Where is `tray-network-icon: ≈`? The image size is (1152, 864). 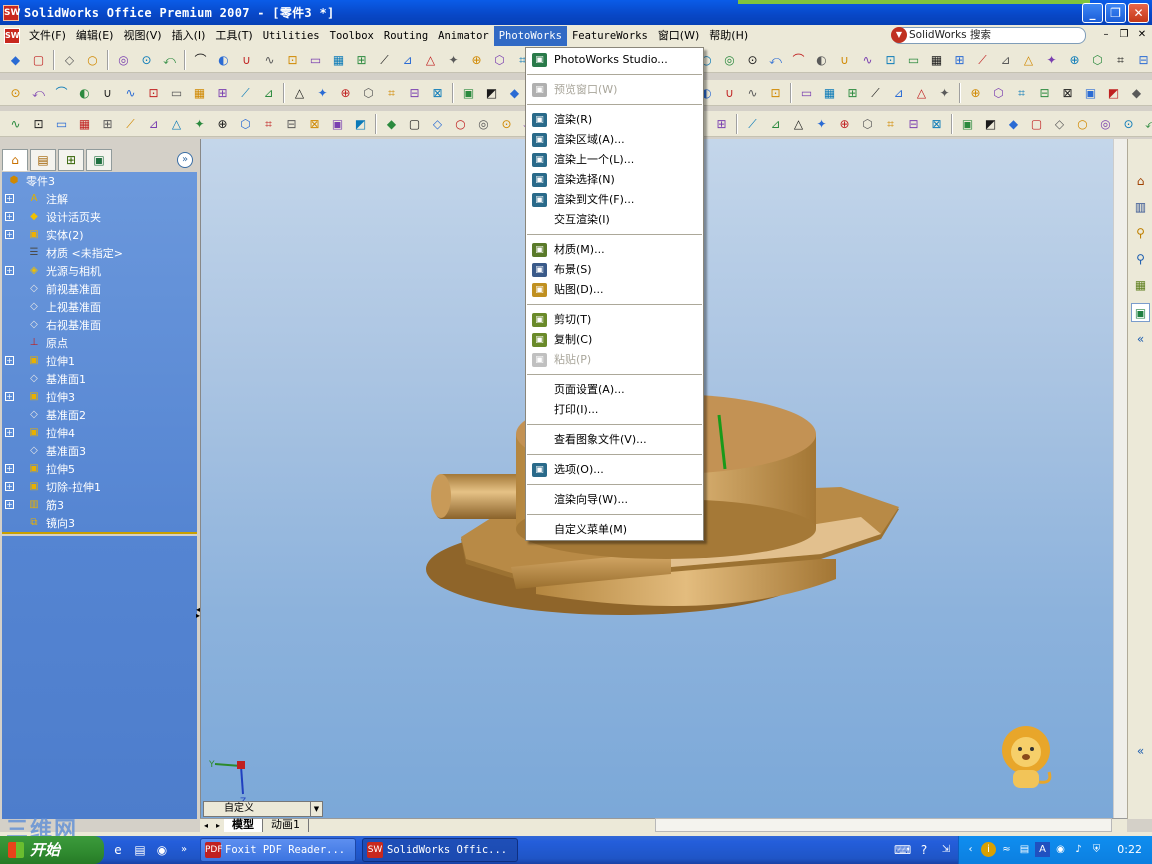 tray-network-icon: ≈ is located at coordinates (1006, 849).